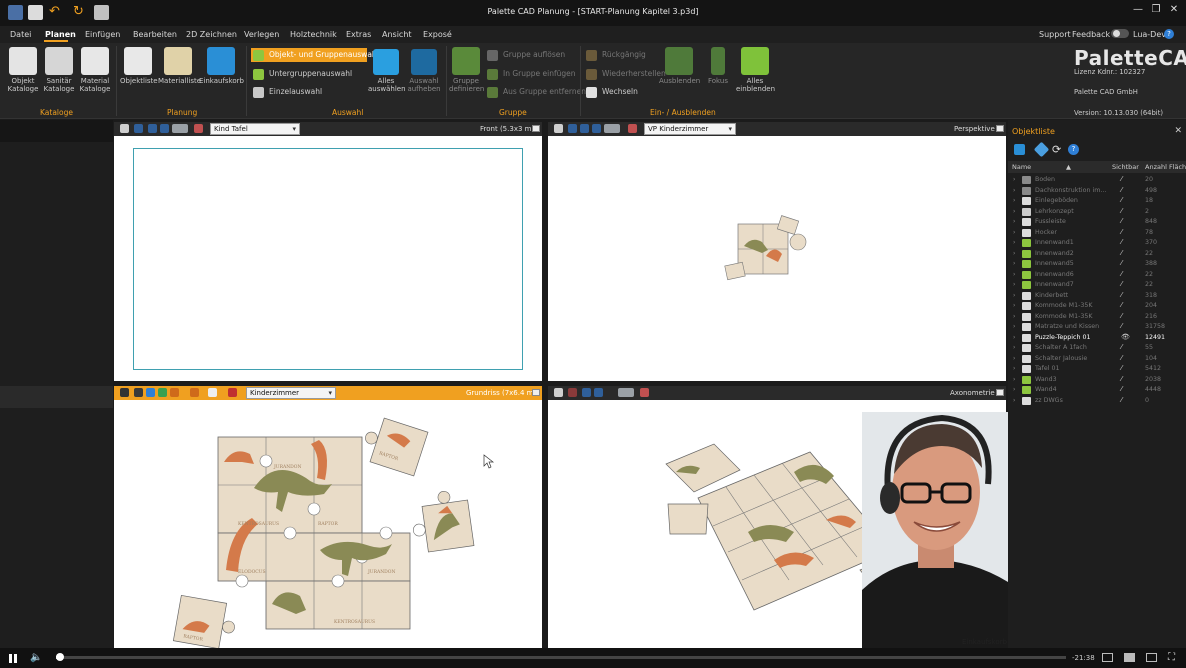 The image size is (1186, 668). What do you see at coordinates (1021, 167) in the screenshot?
I see `column-name: Name` at bounding box center [1021, 167].